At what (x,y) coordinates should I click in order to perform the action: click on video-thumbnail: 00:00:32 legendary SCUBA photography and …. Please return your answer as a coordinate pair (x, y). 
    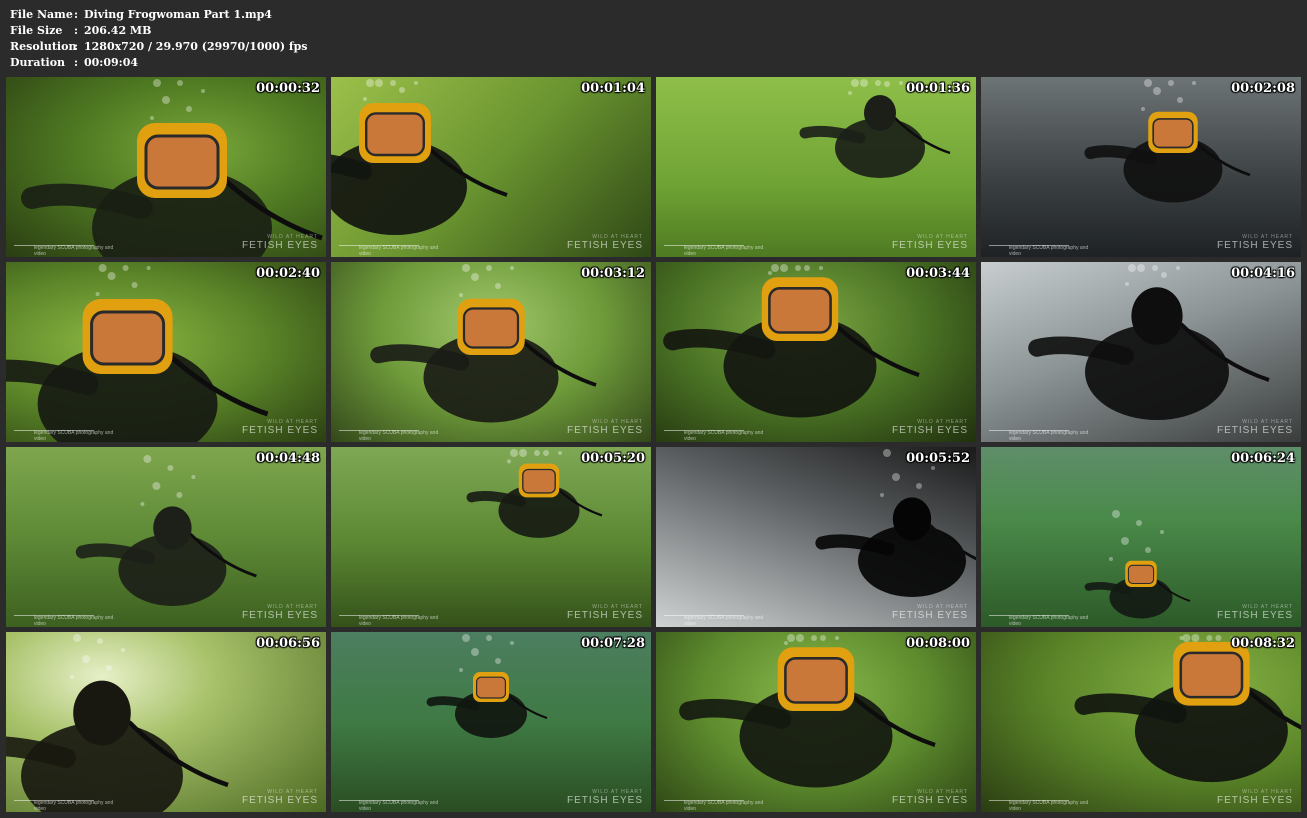
    Looking at the image, I should click on (166, 167).